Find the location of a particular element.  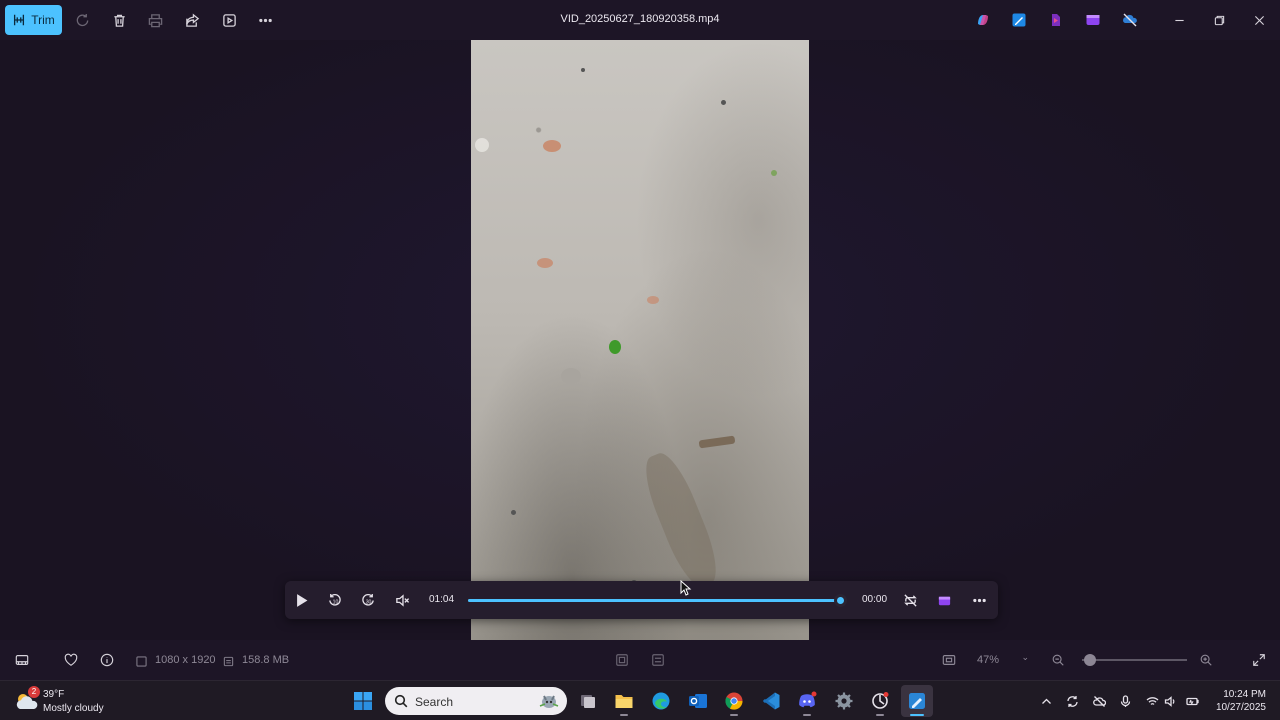

playback-controls: 10 30 01:04 00:00 is located at coordinates (641, 600).